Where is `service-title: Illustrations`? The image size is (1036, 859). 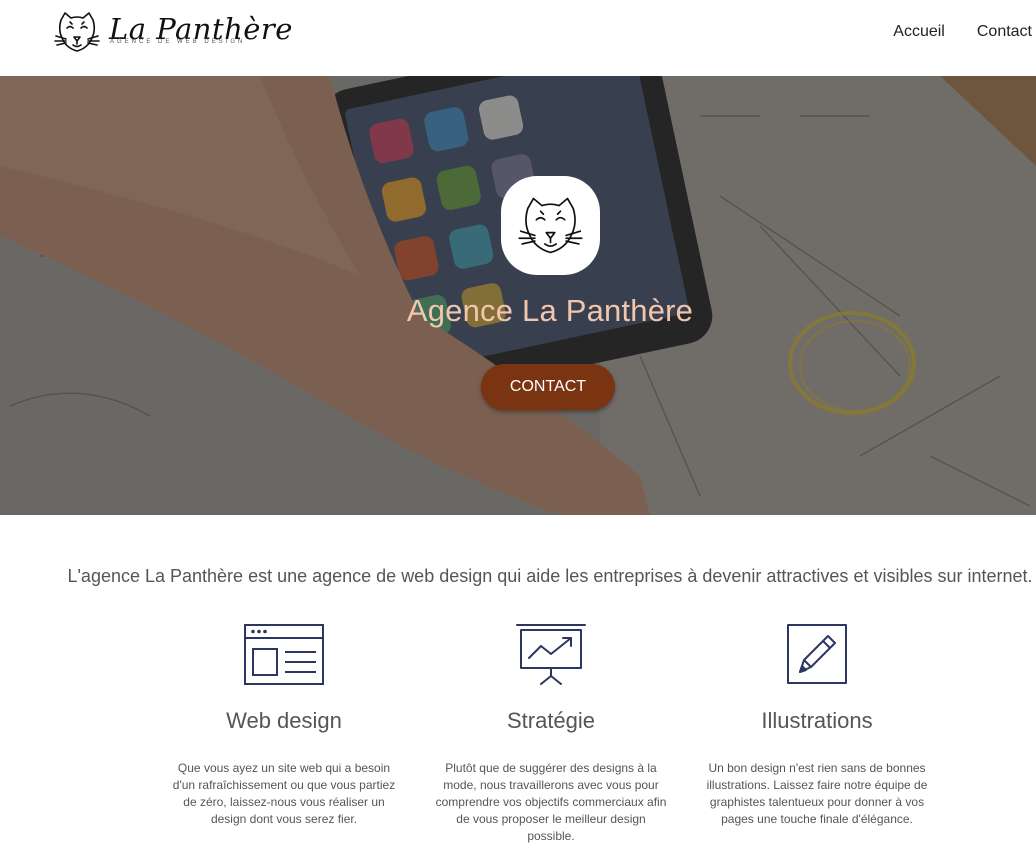 service-title: Illustrations is located at coordinates (817, 720).